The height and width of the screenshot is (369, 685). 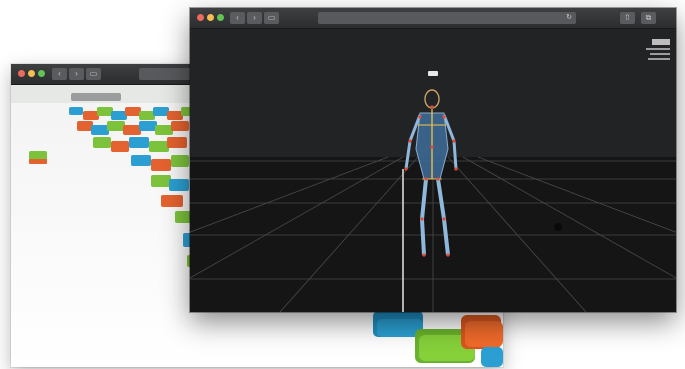 I want to click on floor-marker, so click(x=558, y=227).